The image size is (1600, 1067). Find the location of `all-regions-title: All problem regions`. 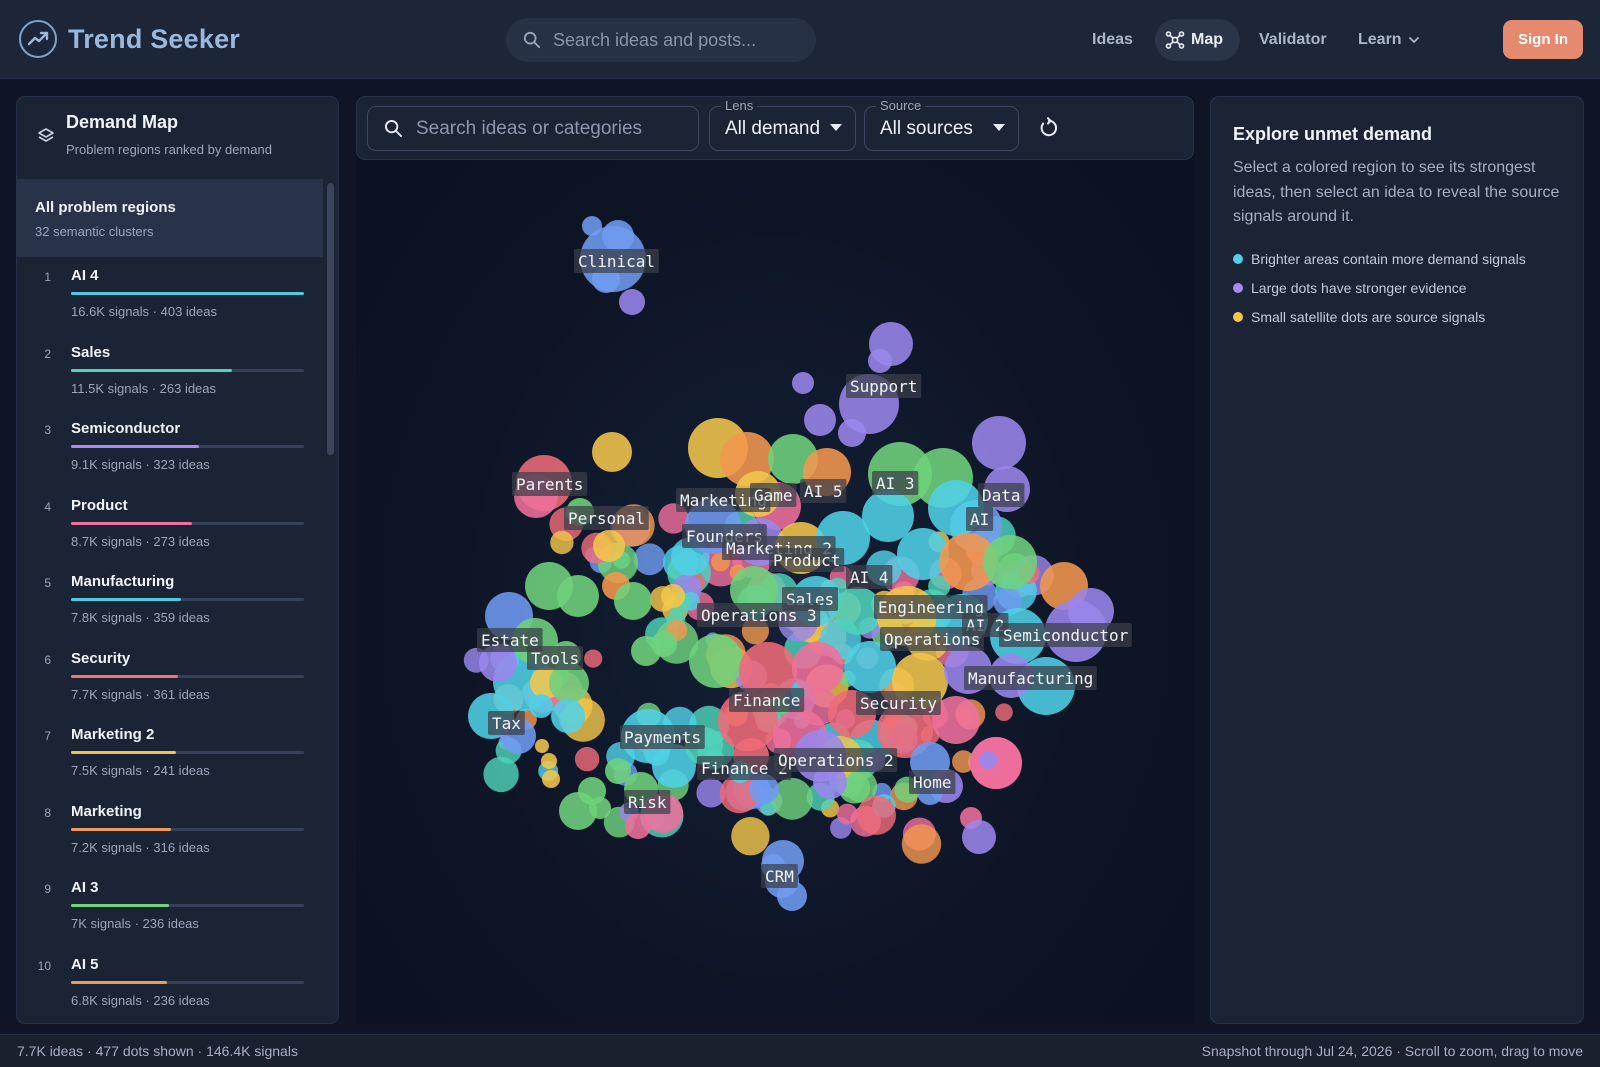

all-regions-title: All problem regions is located at coordinates (105, 207).